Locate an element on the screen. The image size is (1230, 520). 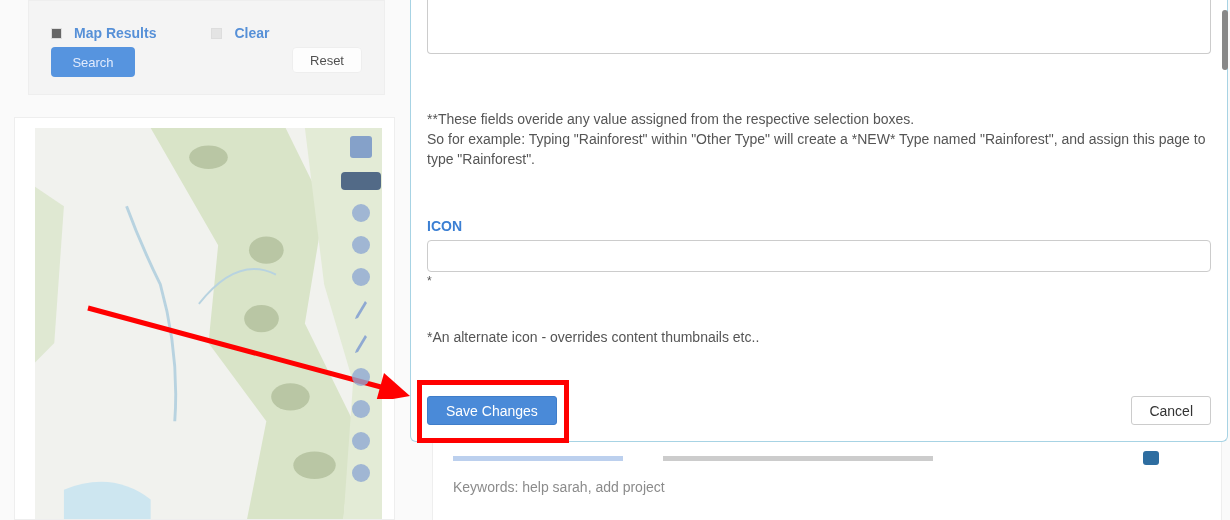
search-button: Search is located at coordinates (93, 62).